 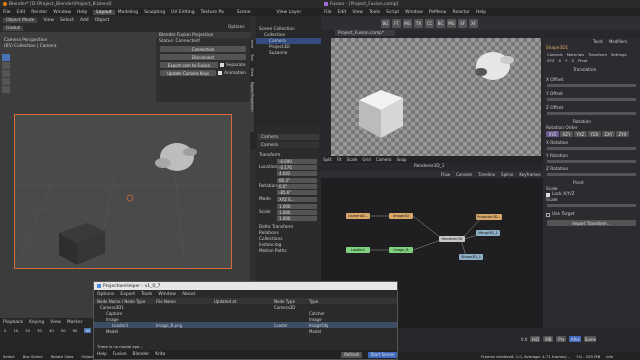 What do you see at coordinates (342, 12) in the screenshot?
I see `fusion-menu-edit: Edit` at bounding box center [342, 12].